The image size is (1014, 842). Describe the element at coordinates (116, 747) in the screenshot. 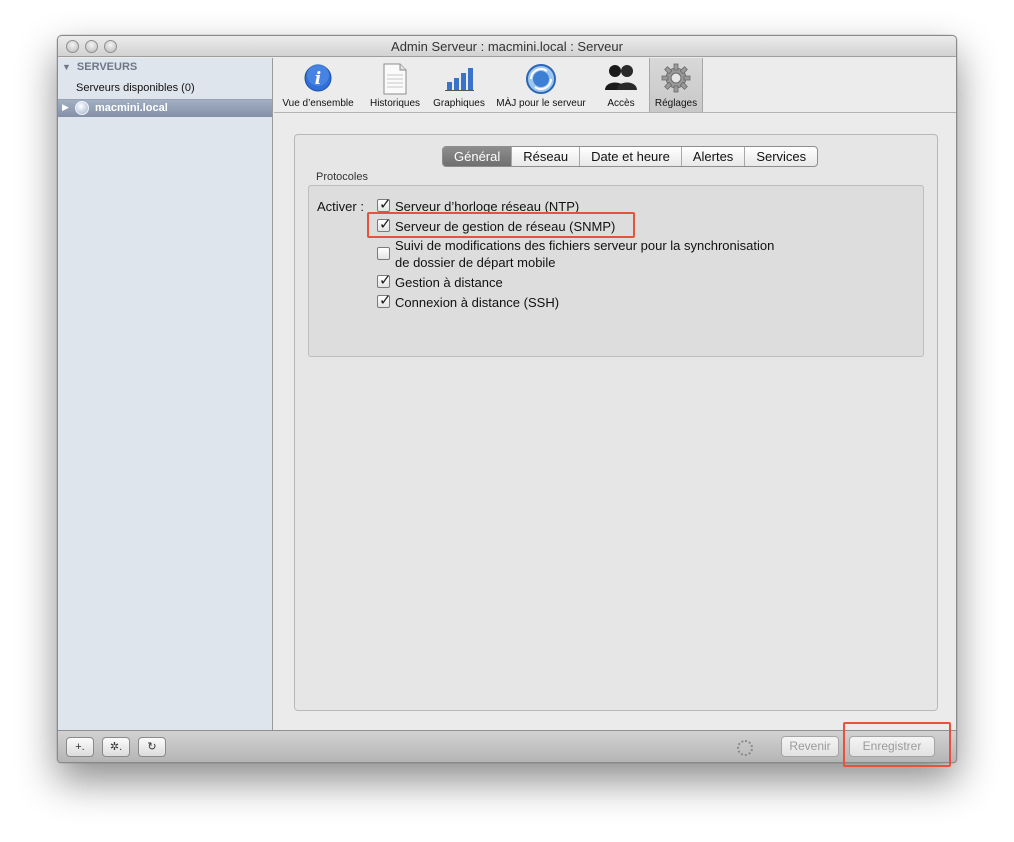

I see `action-menu-button: ✲.` at that location.